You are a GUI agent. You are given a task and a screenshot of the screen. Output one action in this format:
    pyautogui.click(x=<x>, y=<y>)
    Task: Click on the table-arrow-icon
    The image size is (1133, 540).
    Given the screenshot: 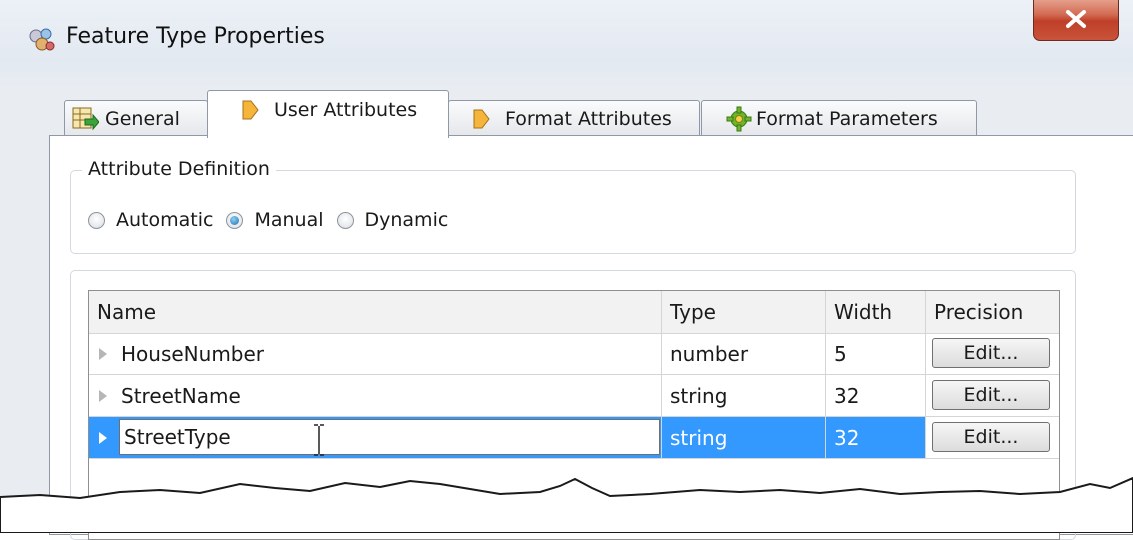 What is the action you would take?
    pyautogui.click(x=85, y=118)
    